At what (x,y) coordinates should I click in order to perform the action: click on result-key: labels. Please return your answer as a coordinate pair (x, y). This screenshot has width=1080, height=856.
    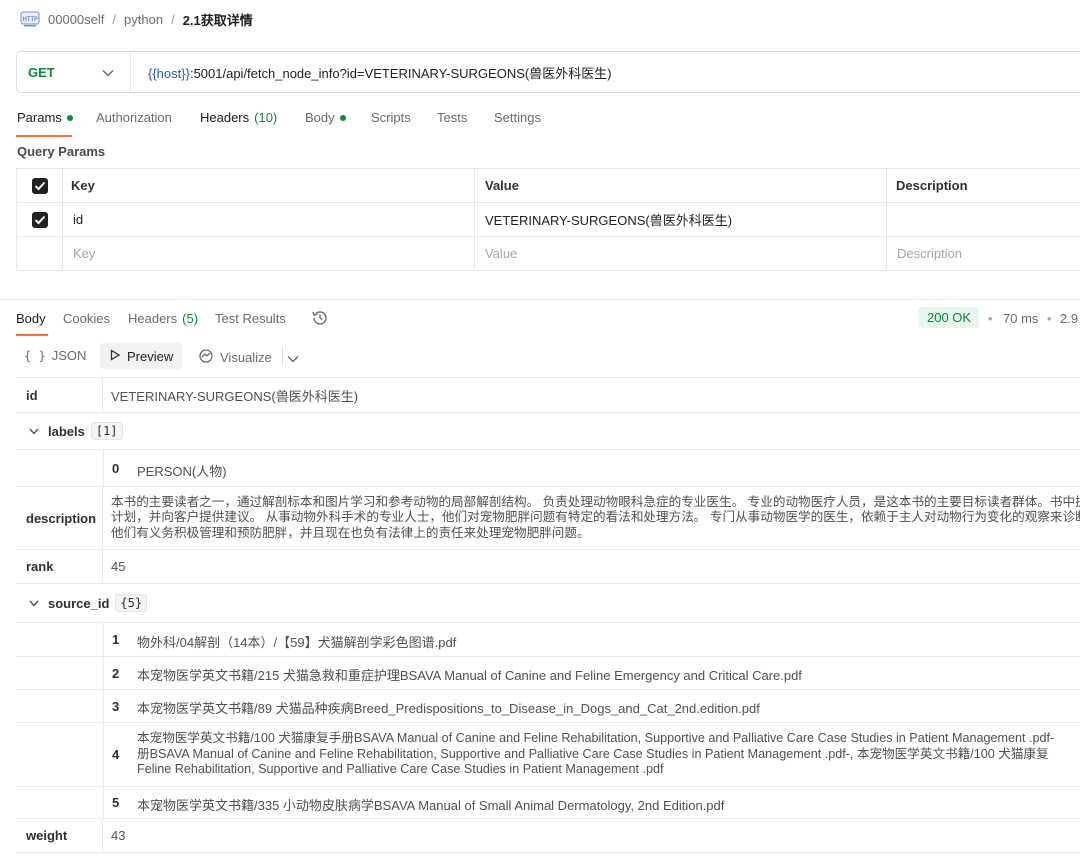
    Looking at the image, I should click on (66, 431).